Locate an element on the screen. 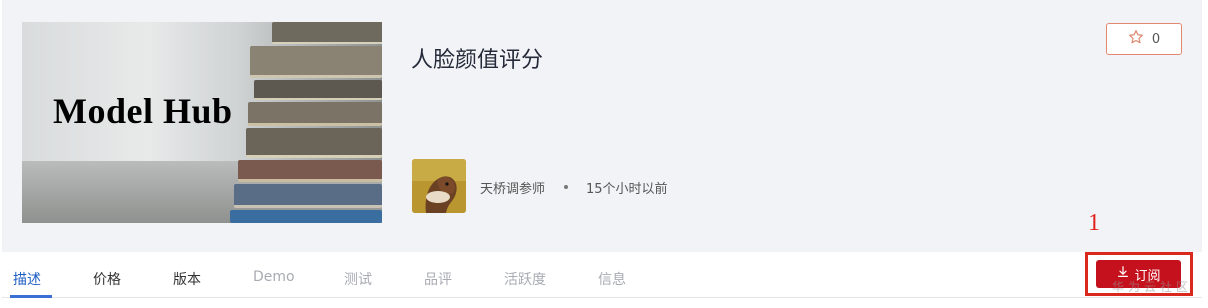  active-tab-indicator is located at coordinates (31, 296).